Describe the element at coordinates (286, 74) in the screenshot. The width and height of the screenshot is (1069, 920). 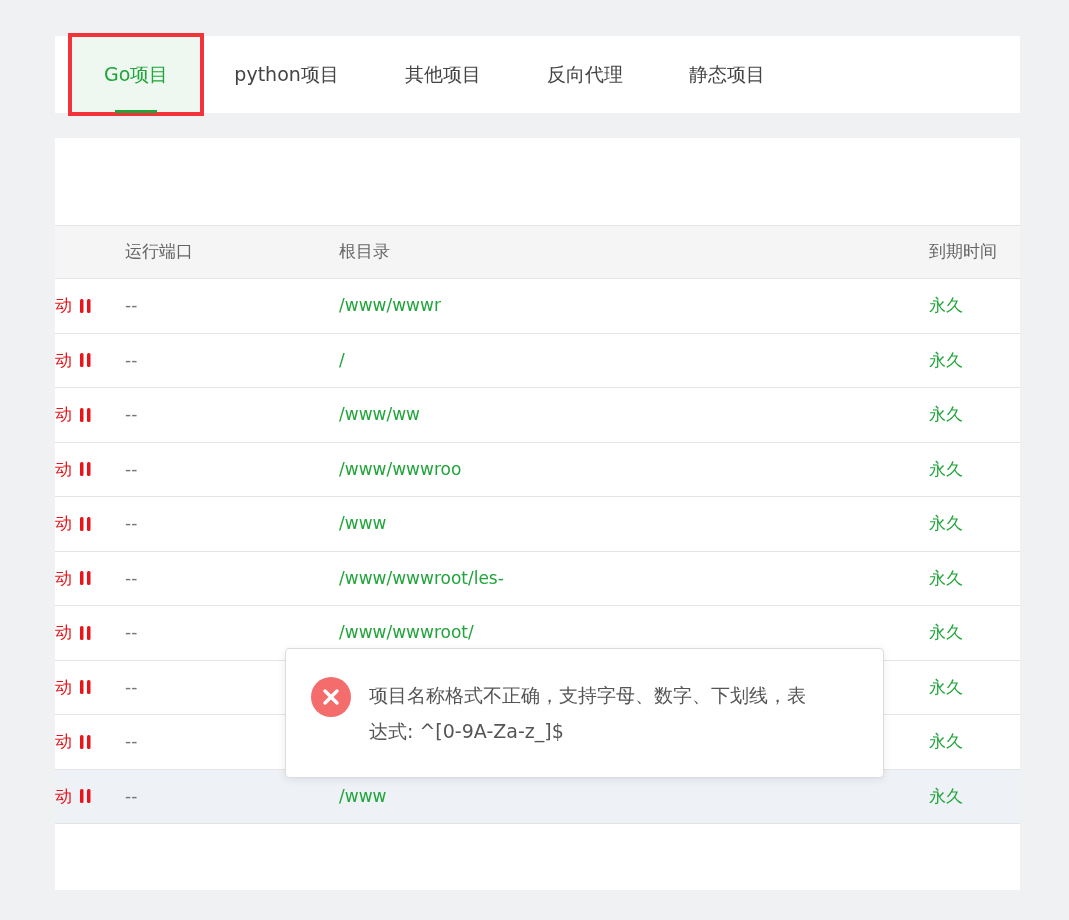
I see `tab: python项目` at that location.